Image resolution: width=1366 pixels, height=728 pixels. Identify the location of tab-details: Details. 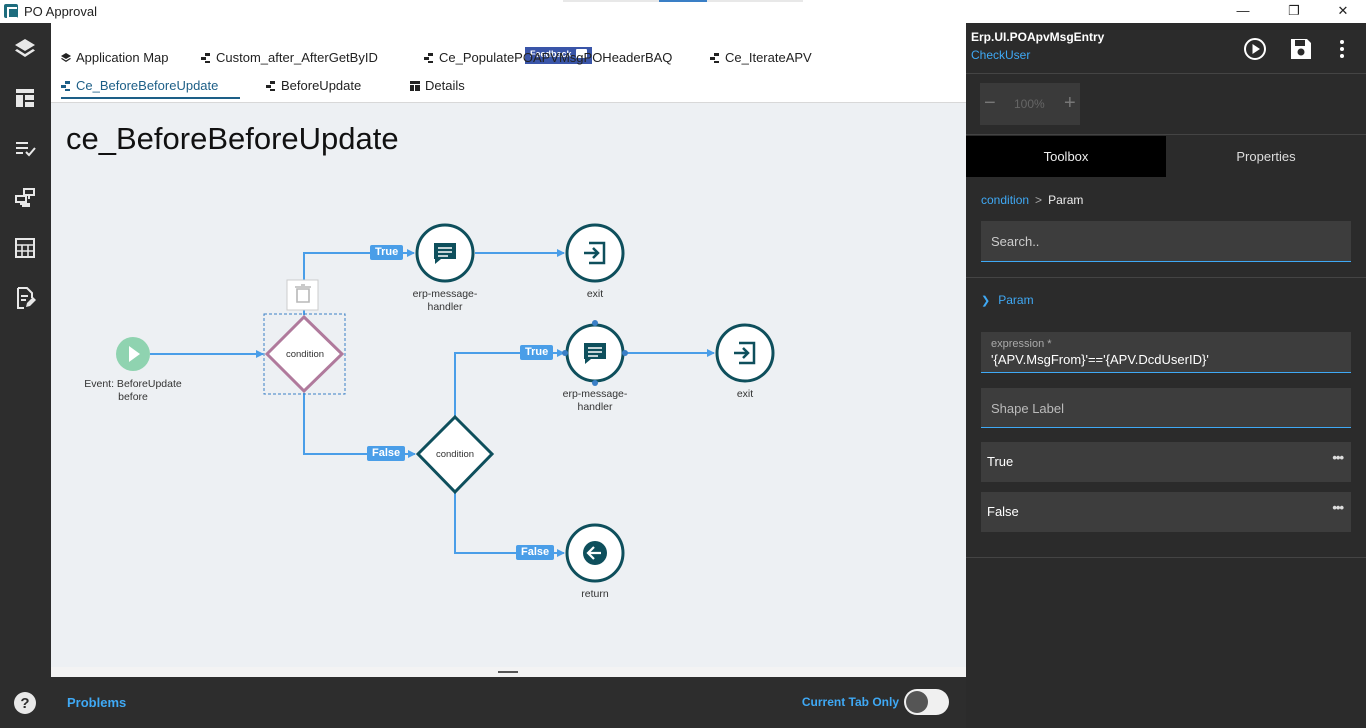
(437, 87).